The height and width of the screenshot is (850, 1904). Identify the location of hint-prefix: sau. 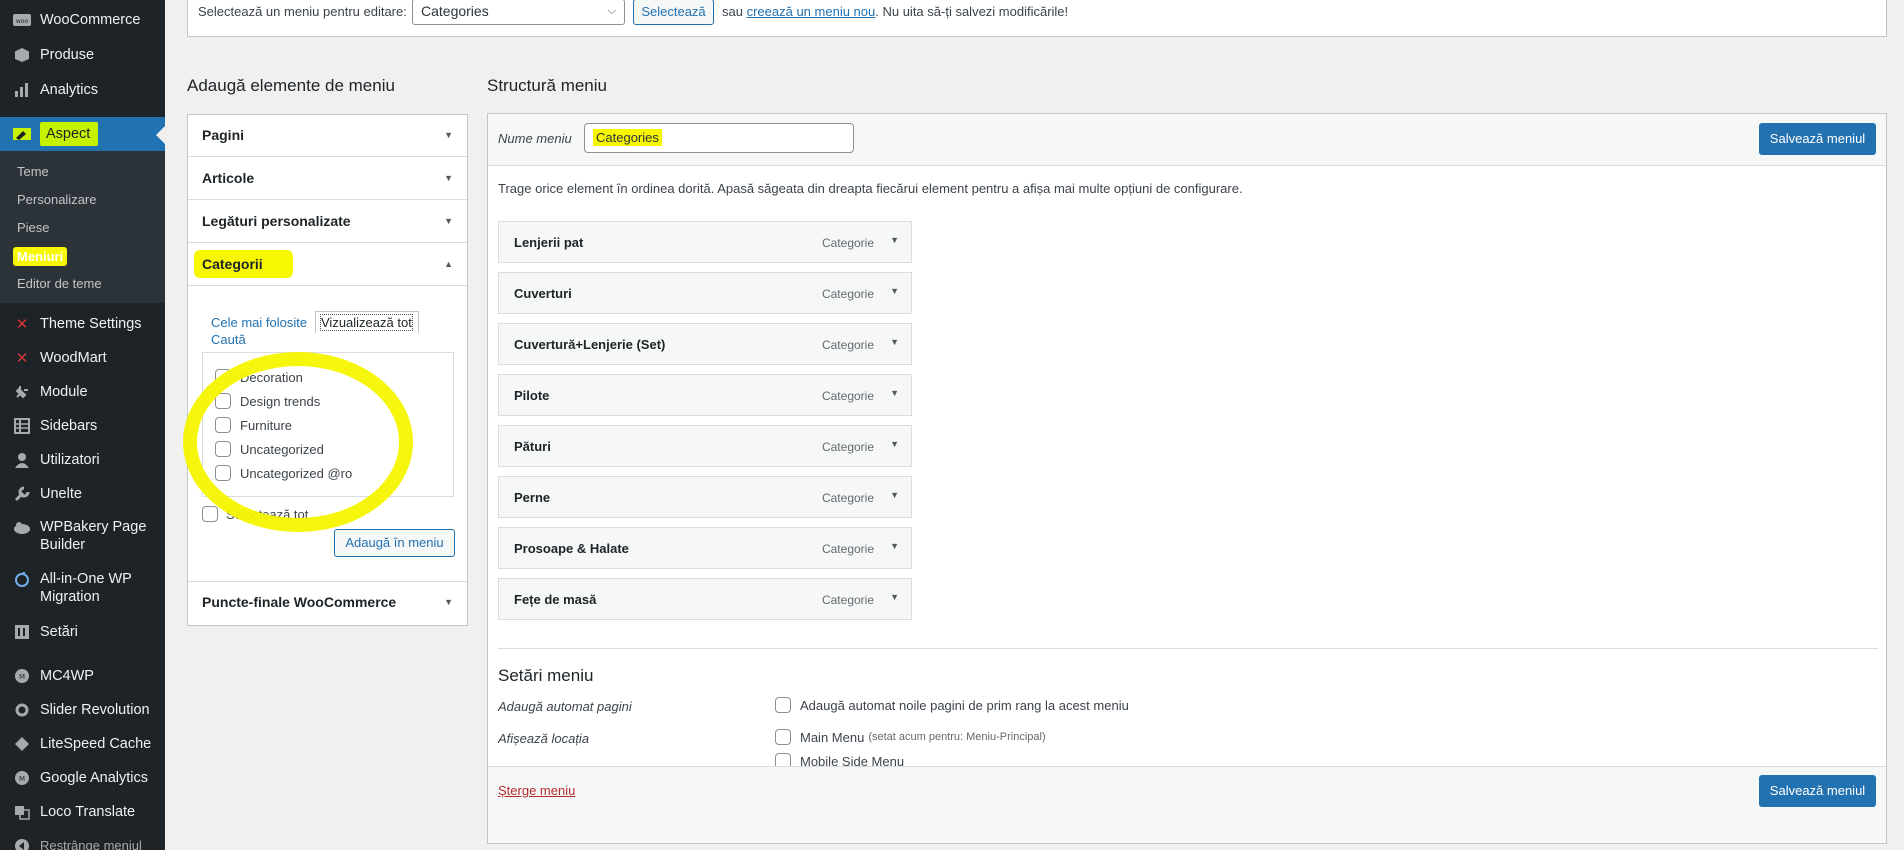
(732, 11).